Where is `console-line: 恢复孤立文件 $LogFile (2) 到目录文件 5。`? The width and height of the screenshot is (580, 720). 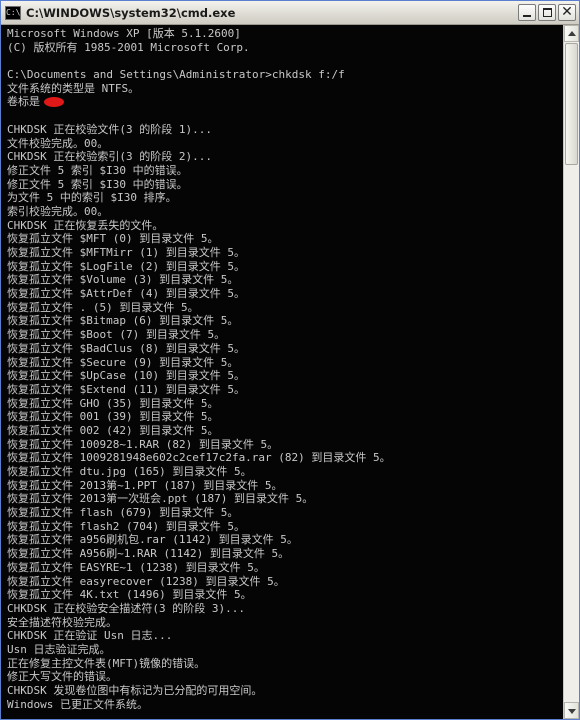
console-line: 恢复孤立文件 $LogFile (2) 到目录文件 5。 is located at coordinates (126, 266).